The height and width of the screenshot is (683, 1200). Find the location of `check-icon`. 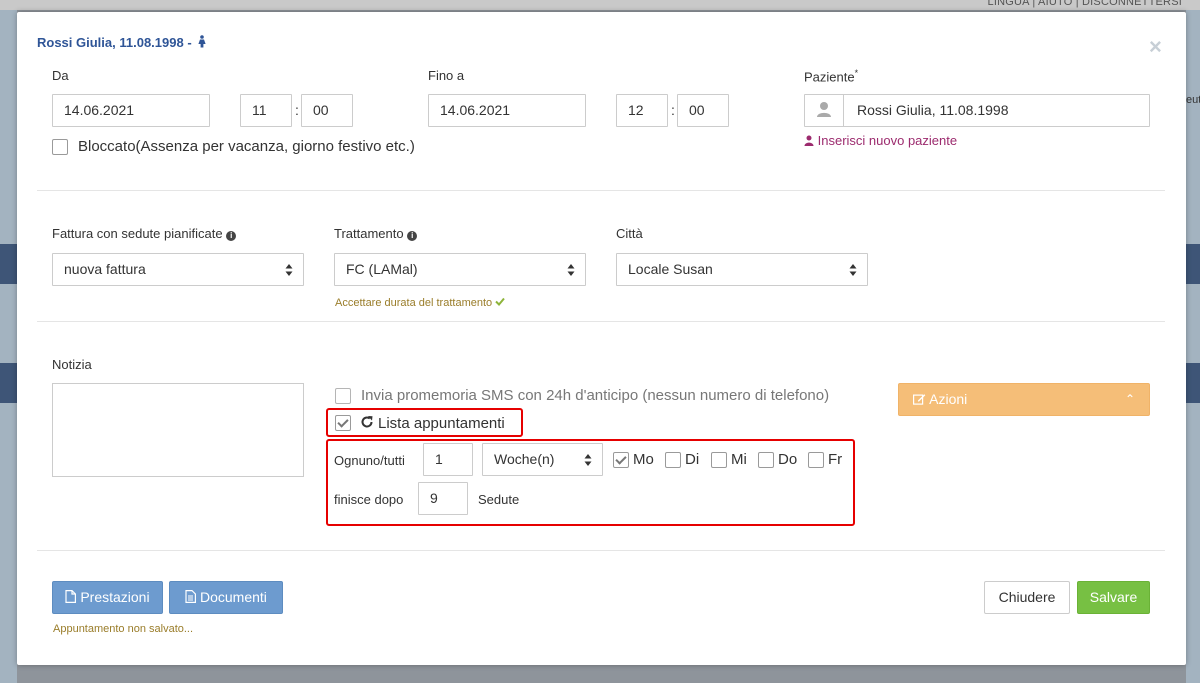

check-icon is located at coordinates (500, 301).